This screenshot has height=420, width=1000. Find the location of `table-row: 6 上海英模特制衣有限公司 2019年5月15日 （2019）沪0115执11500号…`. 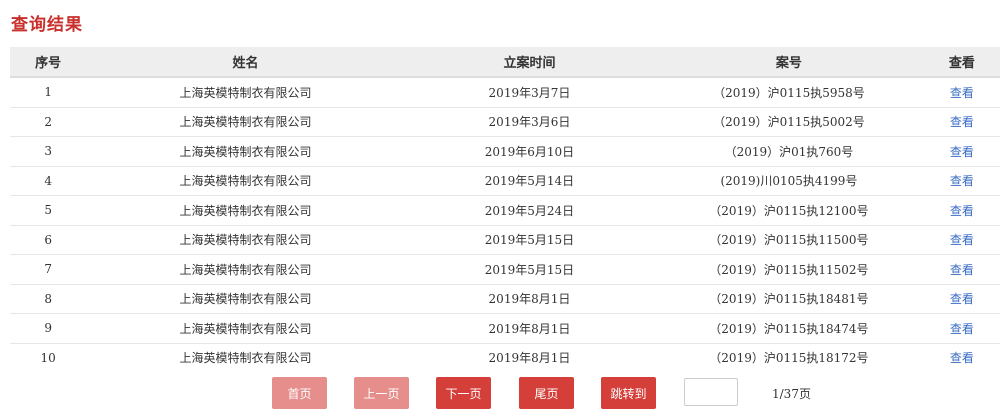

table-row: 6 上海英模特制衣有限公司 2019年5月15日 （2019）沪0115执11500号… is located at coordinates (505, 240).